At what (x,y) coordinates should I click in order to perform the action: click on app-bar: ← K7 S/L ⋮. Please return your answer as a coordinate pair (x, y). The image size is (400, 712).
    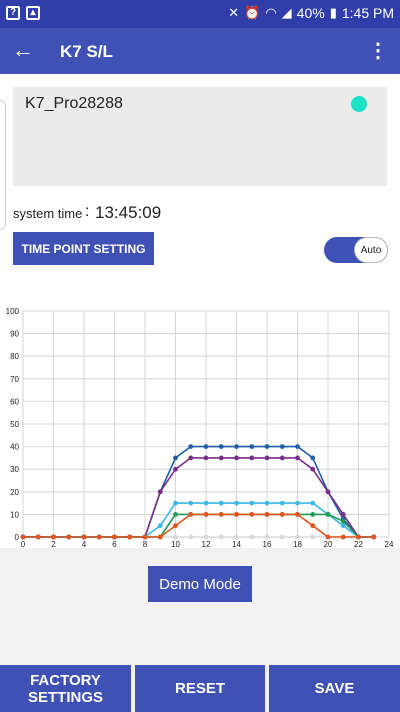
    Looking at the image, I should click on (200, 51).